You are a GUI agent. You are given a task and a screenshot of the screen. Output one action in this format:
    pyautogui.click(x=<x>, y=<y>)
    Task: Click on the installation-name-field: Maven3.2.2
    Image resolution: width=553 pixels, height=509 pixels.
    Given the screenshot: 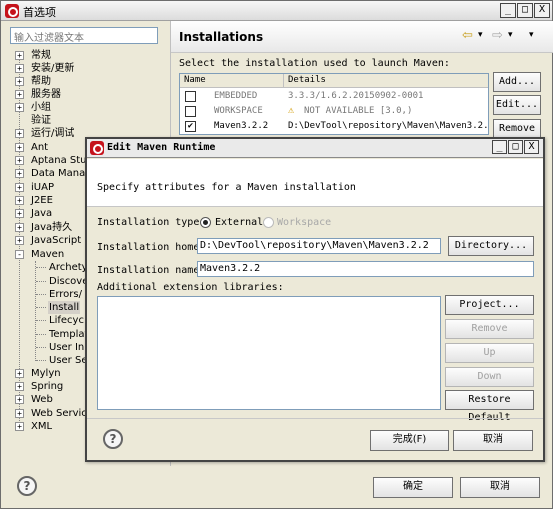 What is the action you would take?
    pyautogui.click(x=365, y=269)
    